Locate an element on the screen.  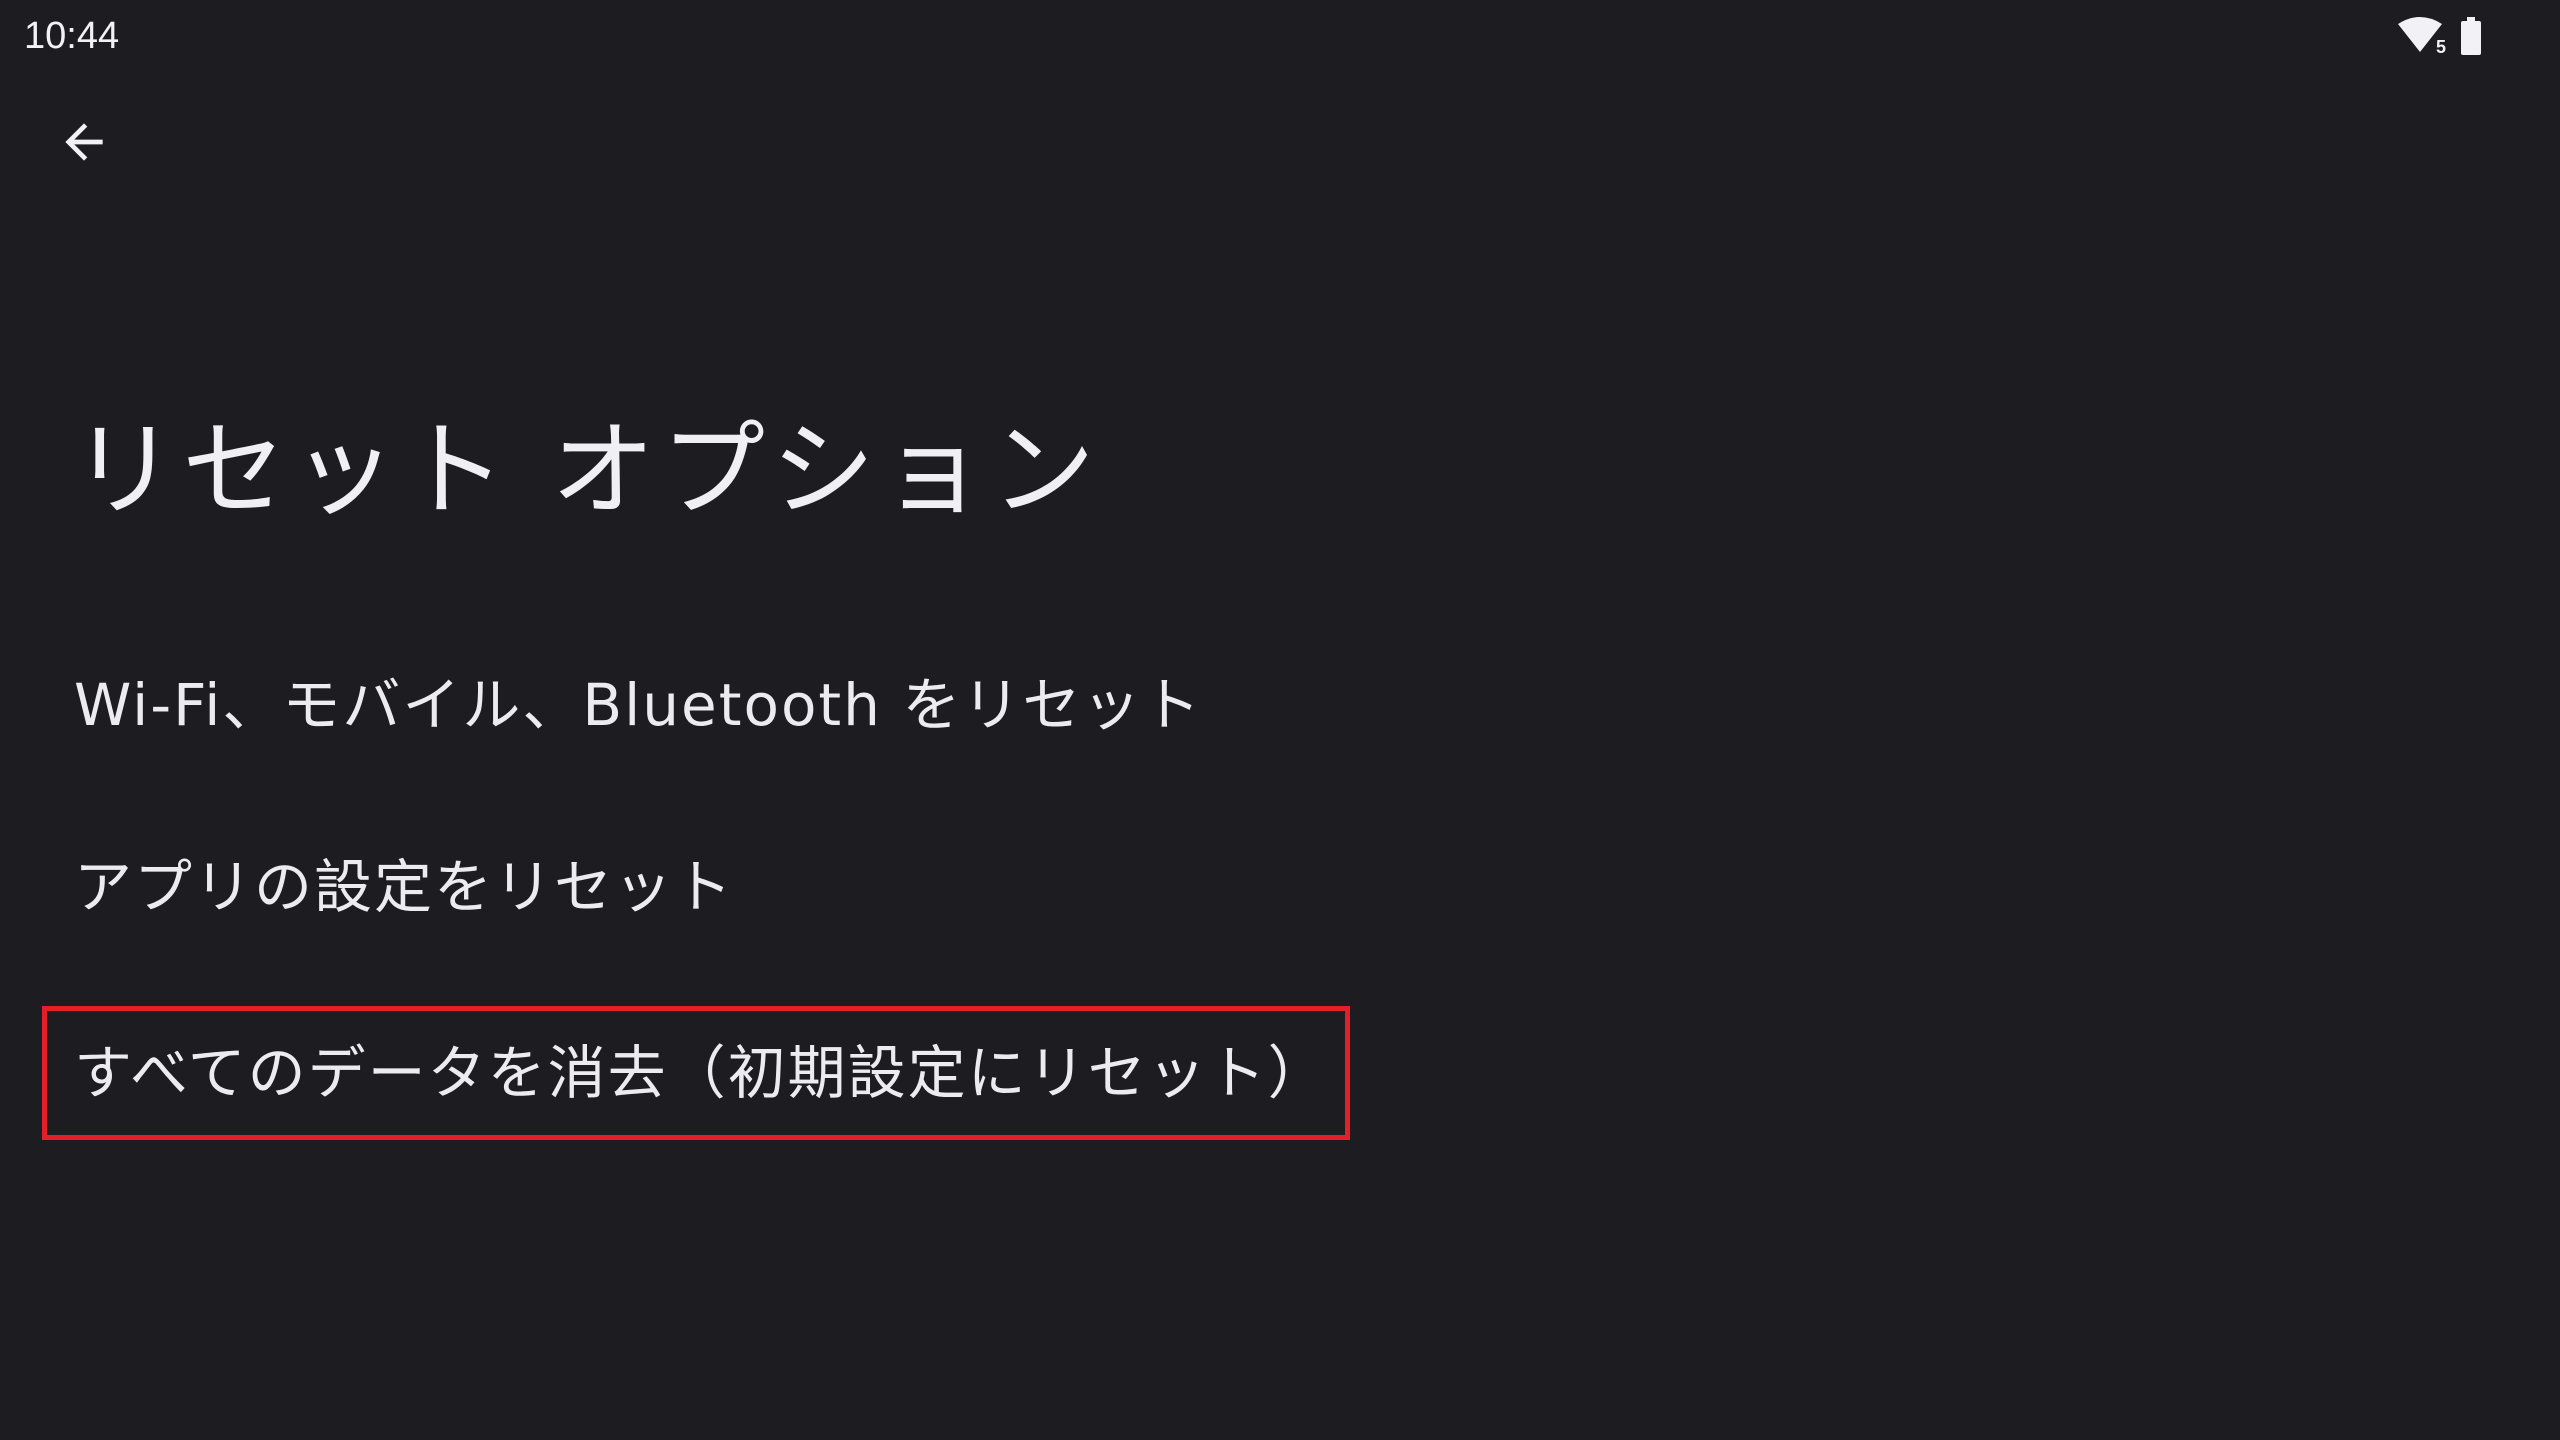
menu-item-label: アプリの設定をリセット is located at coordinates (404, 887).